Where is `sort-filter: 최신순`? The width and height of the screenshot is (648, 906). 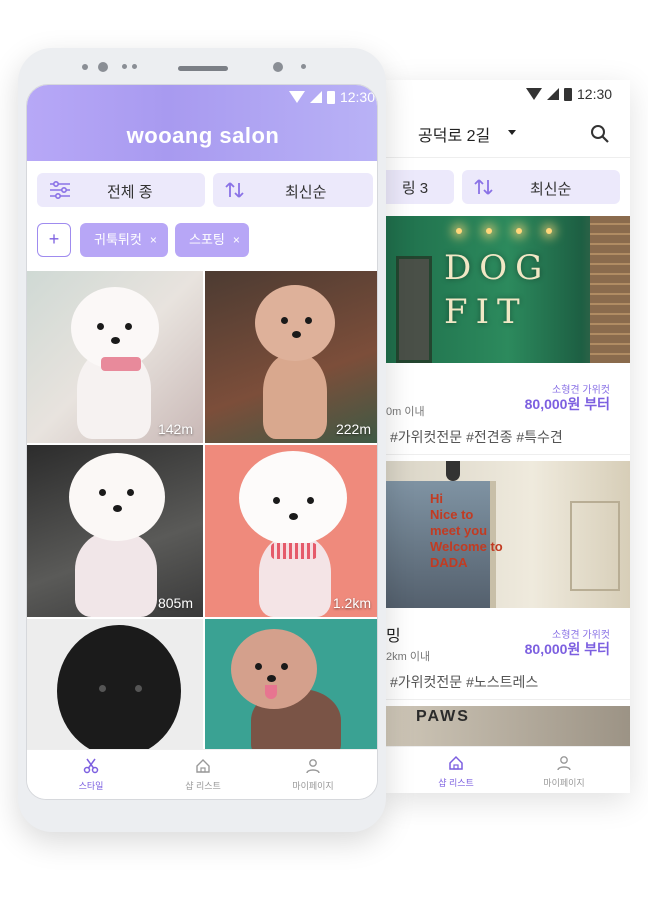 sort-filter: 최신순 is located at coordinates (293, 190).